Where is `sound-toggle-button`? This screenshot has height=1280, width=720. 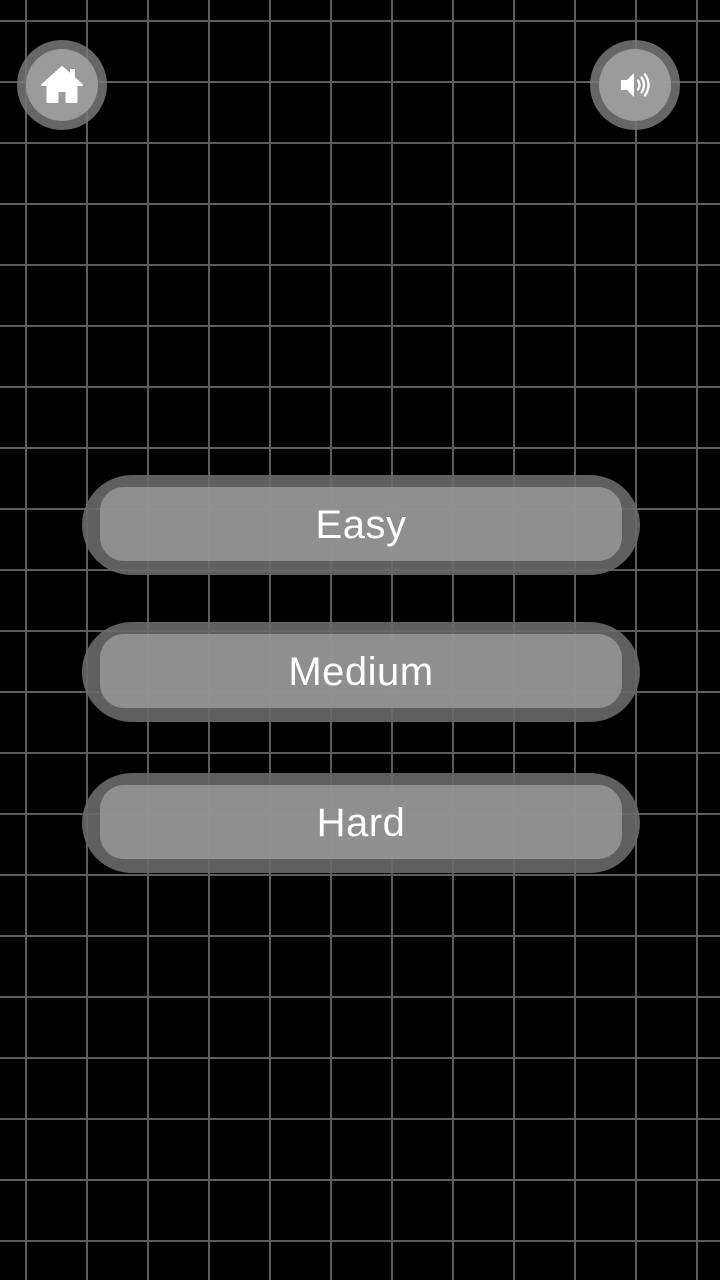 sound-toggle-button is located at coordinates (635, 85).